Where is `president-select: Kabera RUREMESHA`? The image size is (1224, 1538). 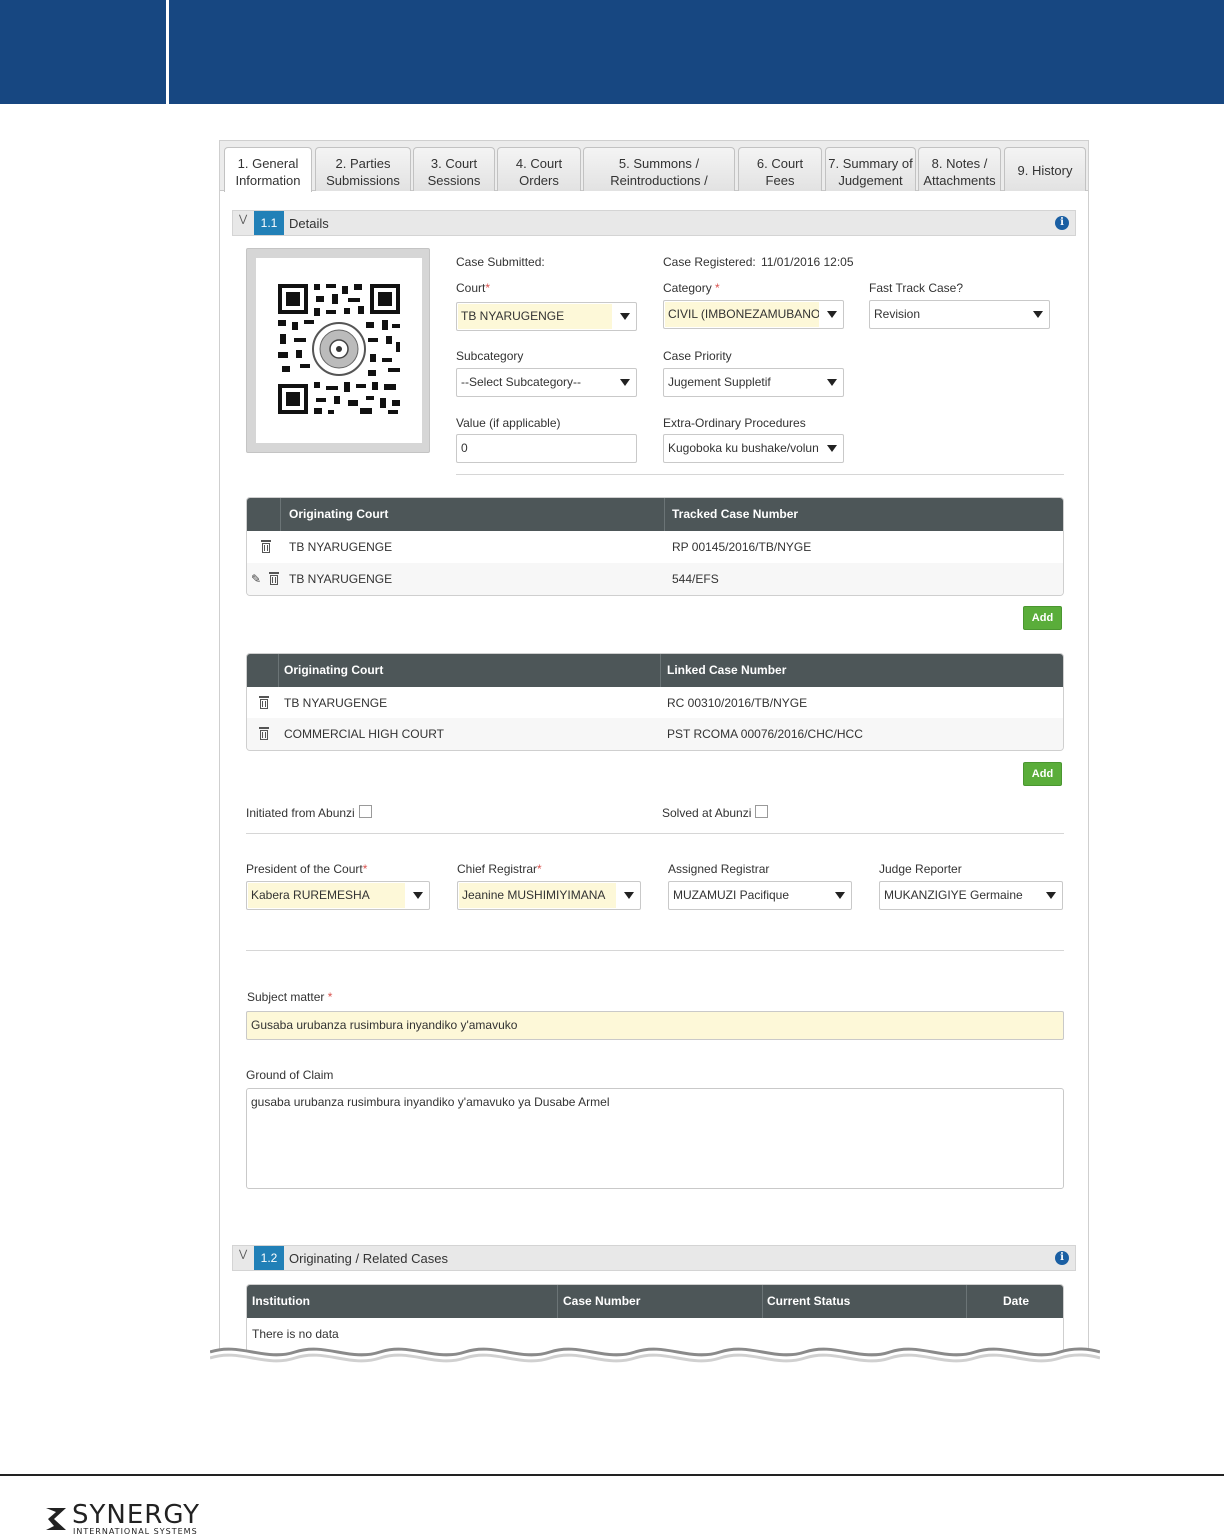
president-select: Kabera RUREMESHA is located at coordinates (338, 895).